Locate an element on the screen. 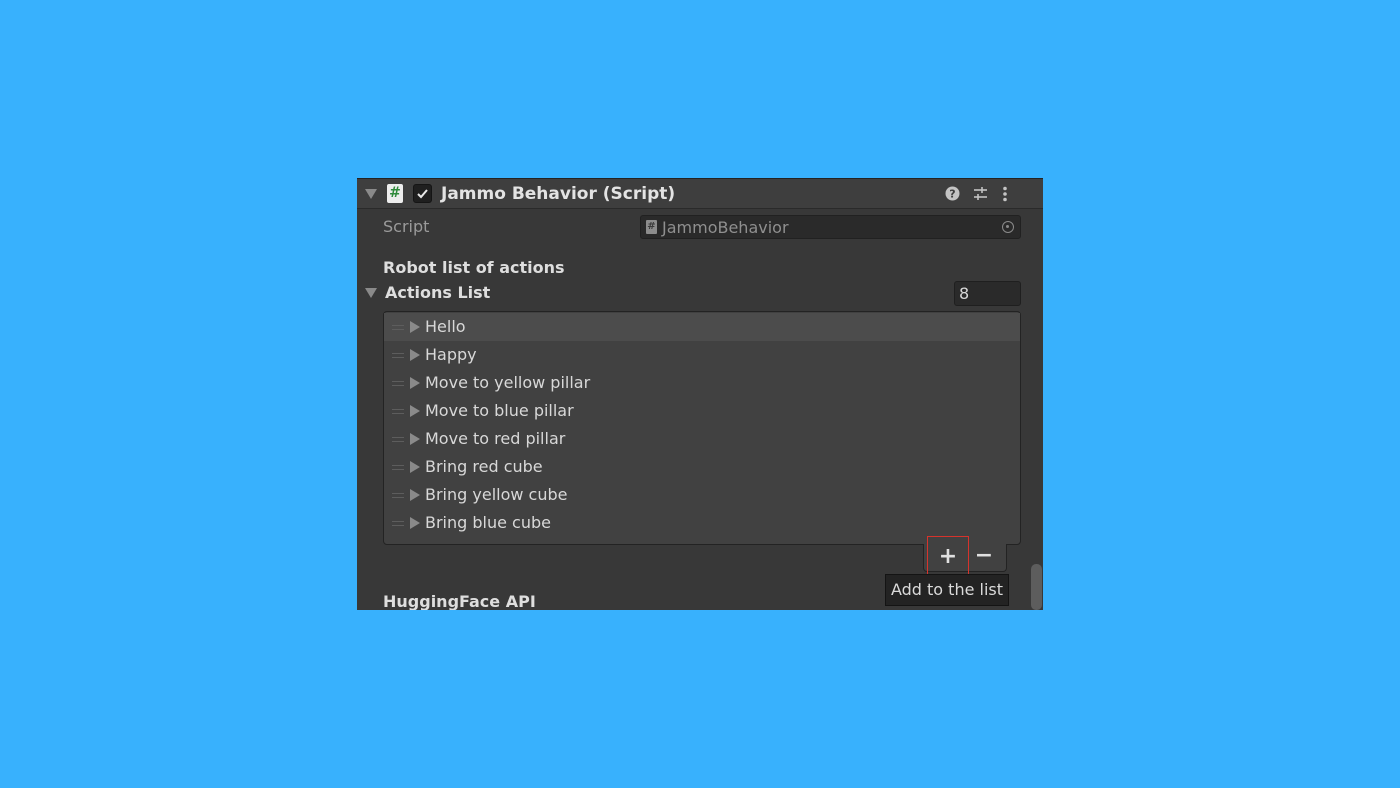 The height and width of the screenshot is (788, 1400). component-enabled-checkbox is located at coordinates (422, 193).